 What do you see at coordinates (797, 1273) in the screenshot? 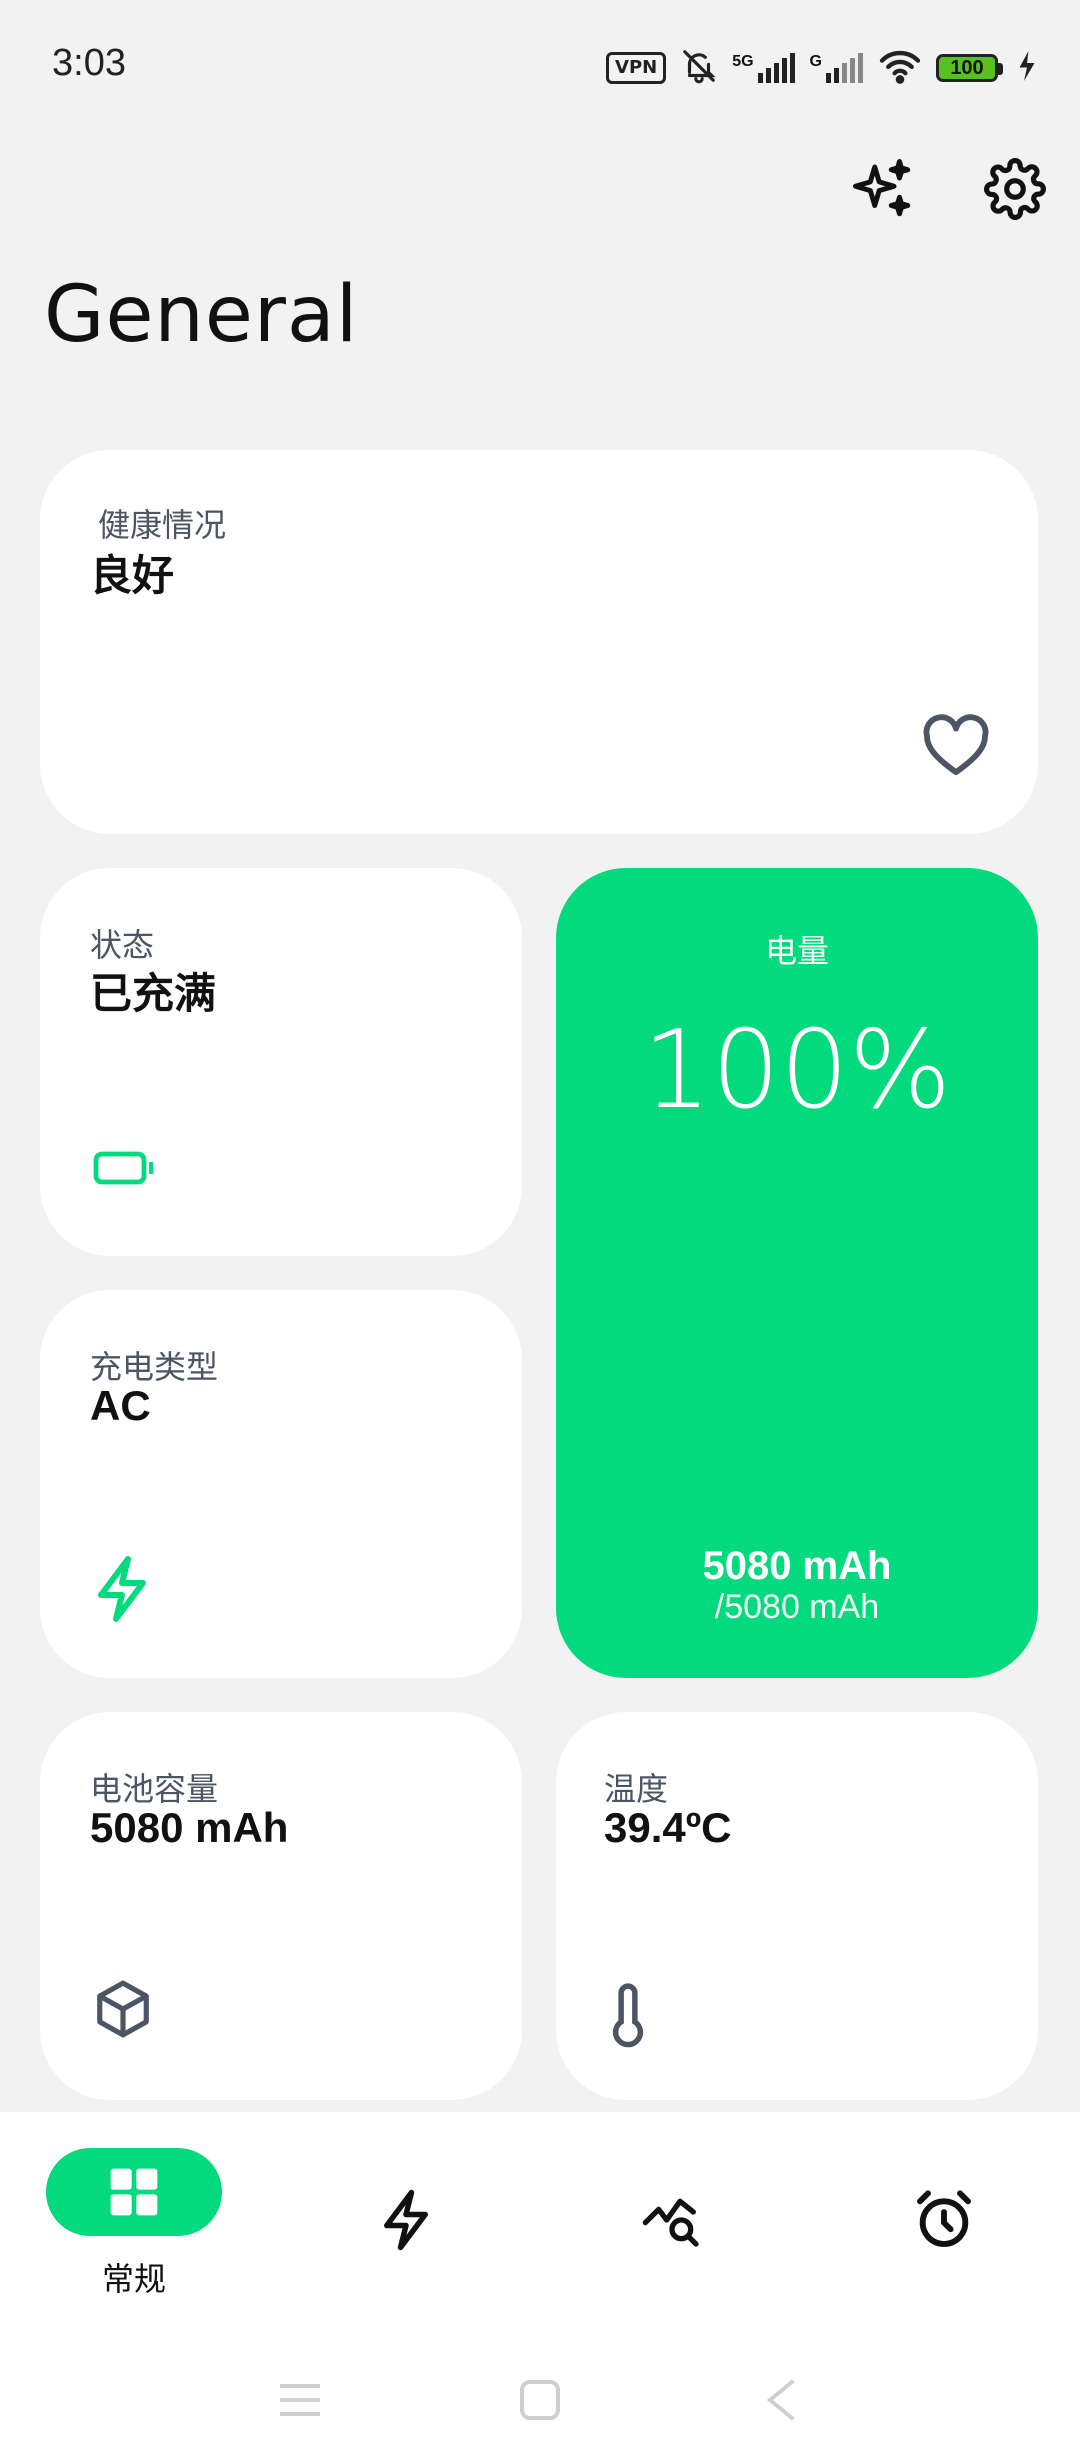
I see `level-card: 电量 100% 5080 mAh /5080 mAh` at bounding box center [797, 1273].